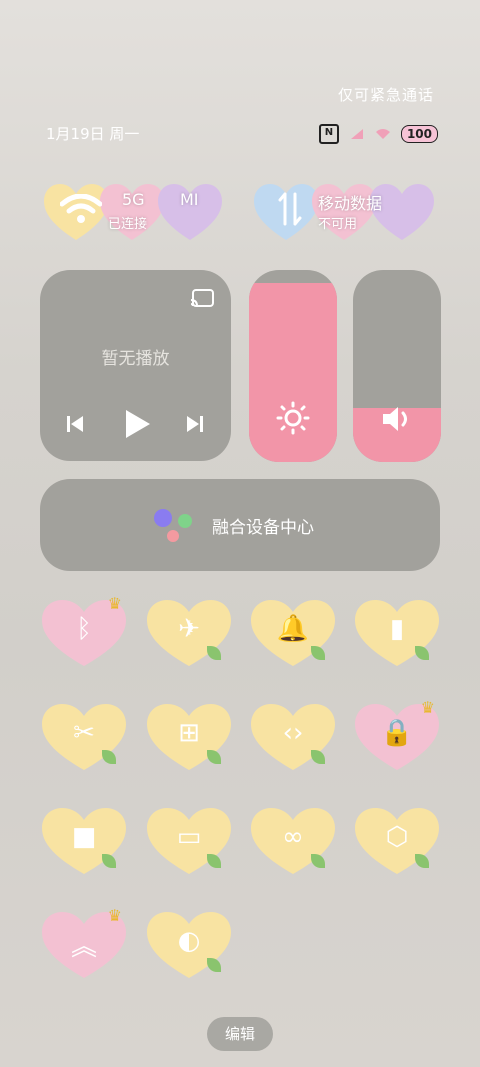 The width and height of the screenshot is (480, 1067). Describe the element at coordinates (293, 837) in the screenshot. I see `link-icon: ∞` at that location.